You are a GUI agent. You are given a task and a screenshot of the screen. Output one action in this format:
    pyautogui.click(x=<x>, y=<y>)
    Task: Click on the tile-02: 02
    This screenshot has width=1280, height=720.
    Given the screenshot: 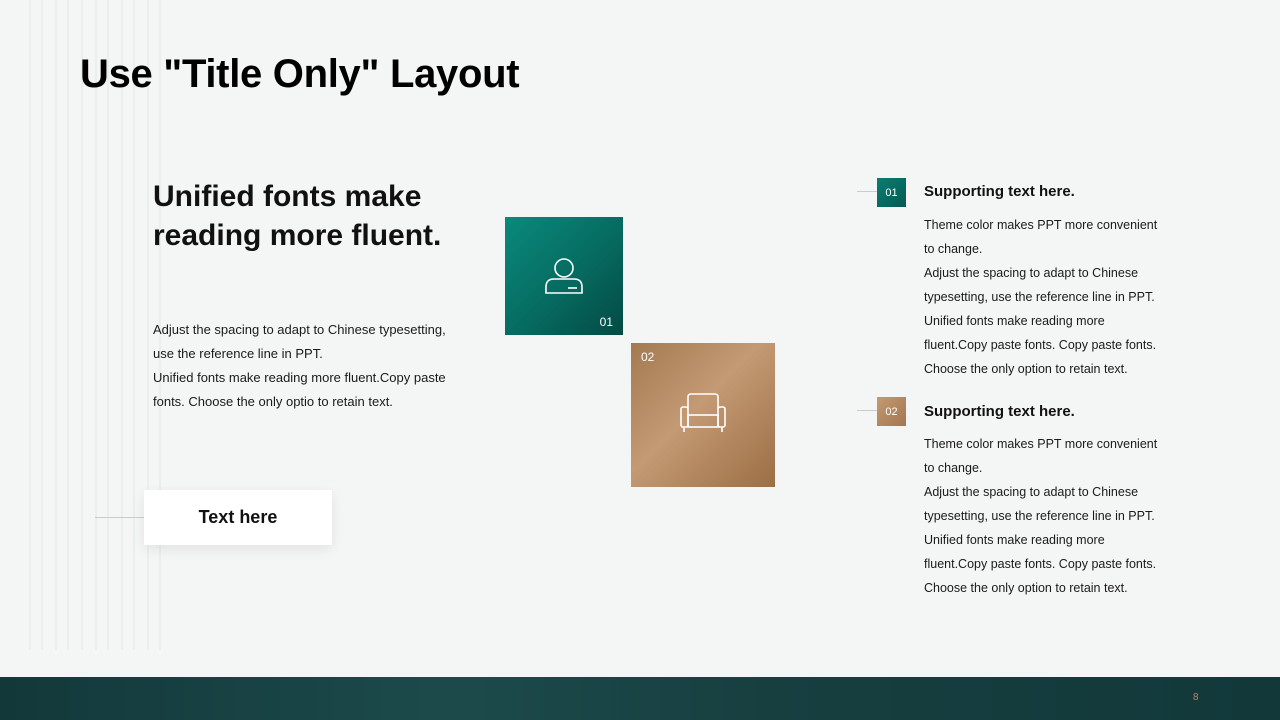 What is the action you would take?
    pyautogui.click(x=703, y=415)
    